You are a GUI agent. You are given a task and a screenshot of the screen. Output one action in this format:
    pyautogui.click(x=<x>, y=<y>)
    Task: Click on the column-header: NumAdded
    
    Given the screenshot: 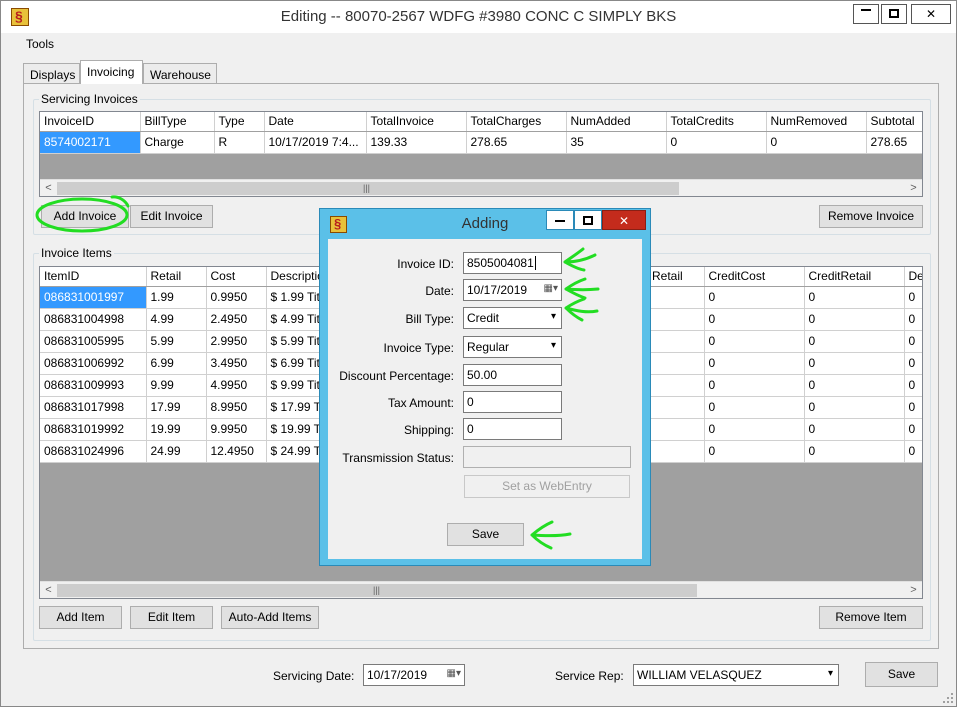 What is the action you would take?
    pyautogui.click(x=616, y=122)
    